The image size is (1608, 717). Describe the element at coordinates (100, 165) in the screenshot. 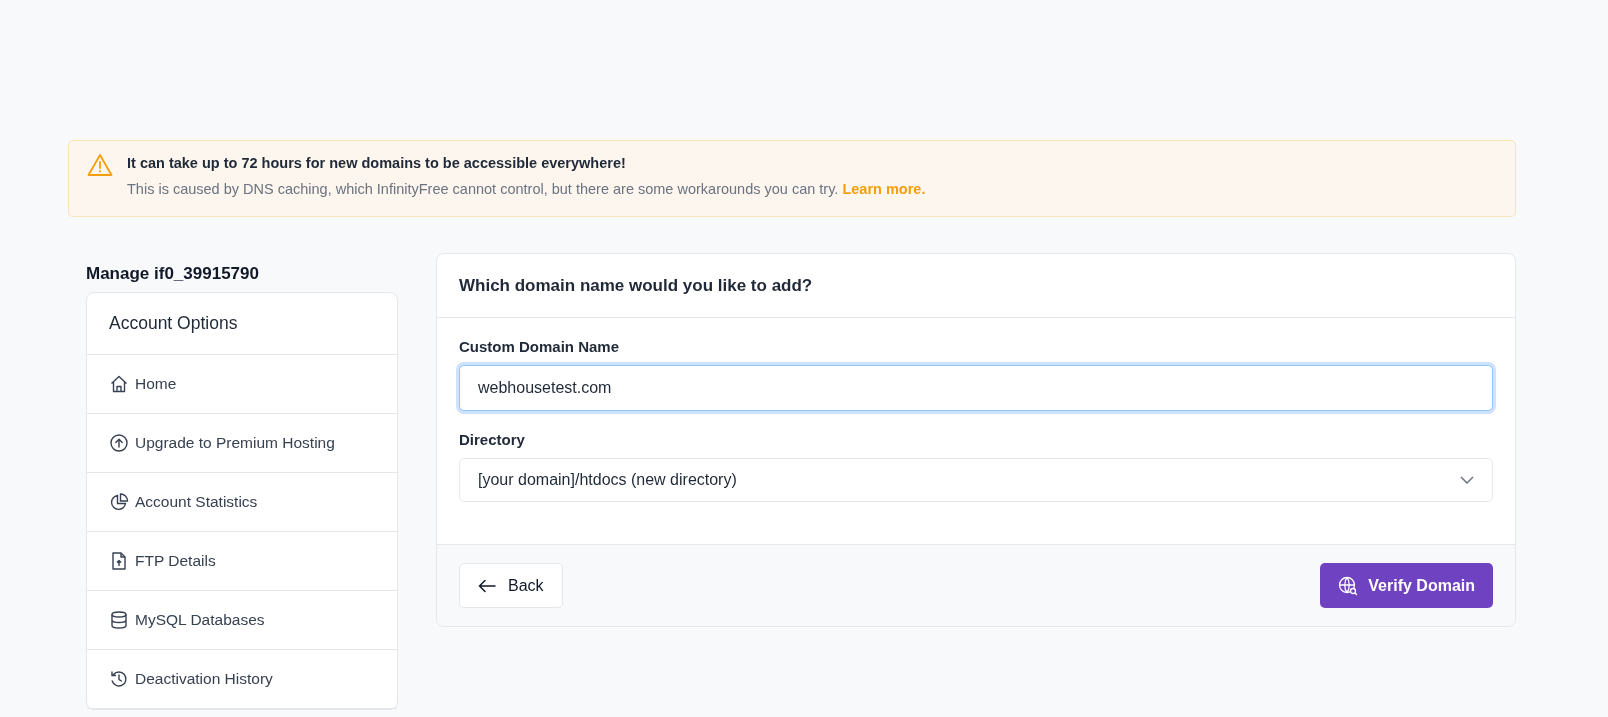

I see `warning-icon` at that location.